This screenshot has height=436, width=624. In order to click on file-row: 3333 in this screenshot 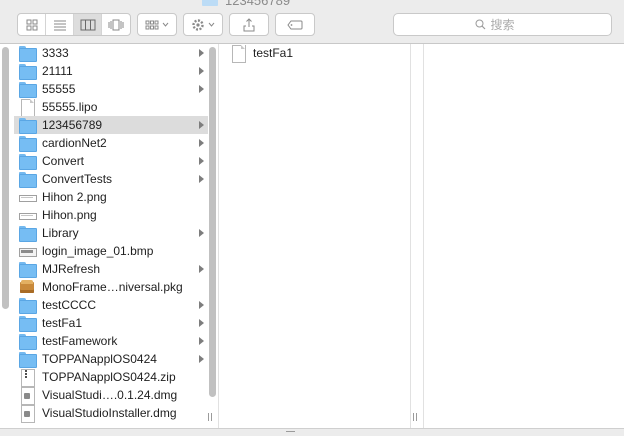, I will do `click(111, 53)`.